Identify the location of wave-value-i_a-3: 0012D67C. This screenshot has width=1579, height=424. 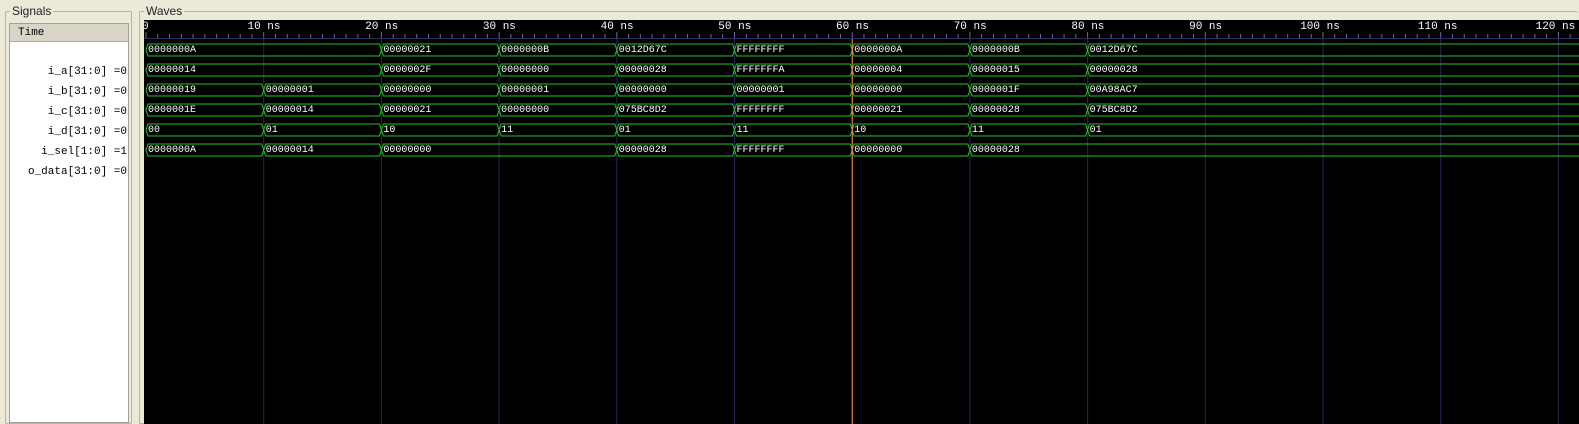
(642, 50).